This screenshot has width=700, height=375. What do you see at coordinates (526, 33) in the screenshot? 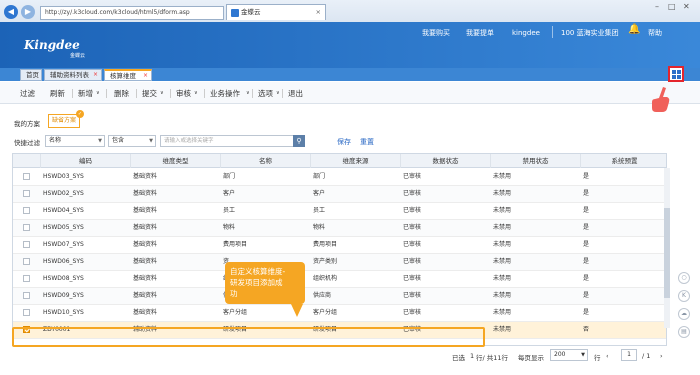
I see `user-menu: kingdee` at bounding box center [526, 33].